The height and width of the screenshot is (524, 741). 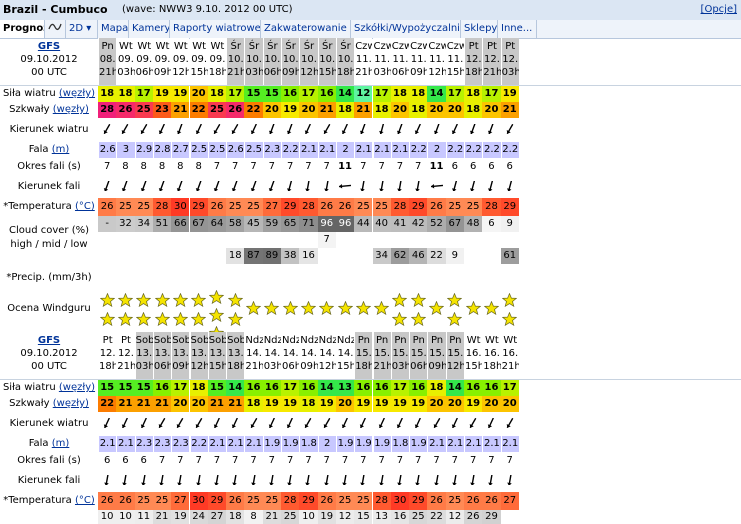 What do you see at coordinates (235, 110) in the screenshot?
I see `gust-cell: 26` at bounding box center [235, 110].